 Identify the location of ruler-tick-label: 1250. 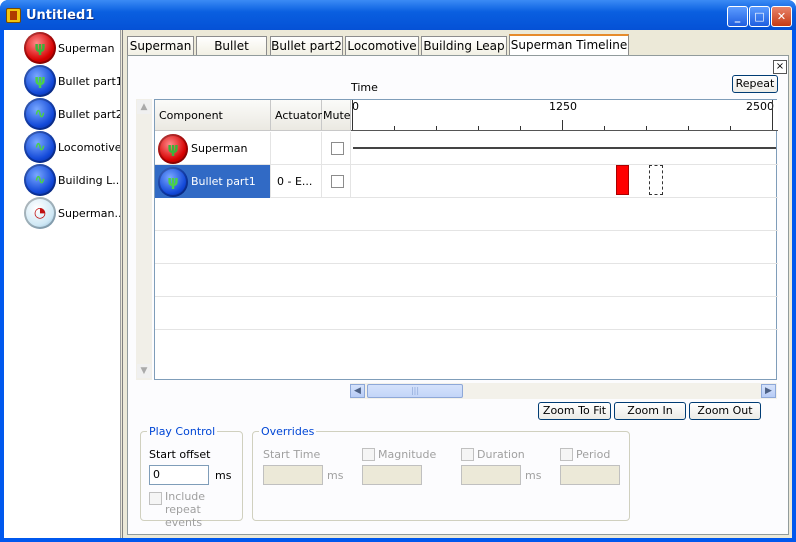
(563, 106).